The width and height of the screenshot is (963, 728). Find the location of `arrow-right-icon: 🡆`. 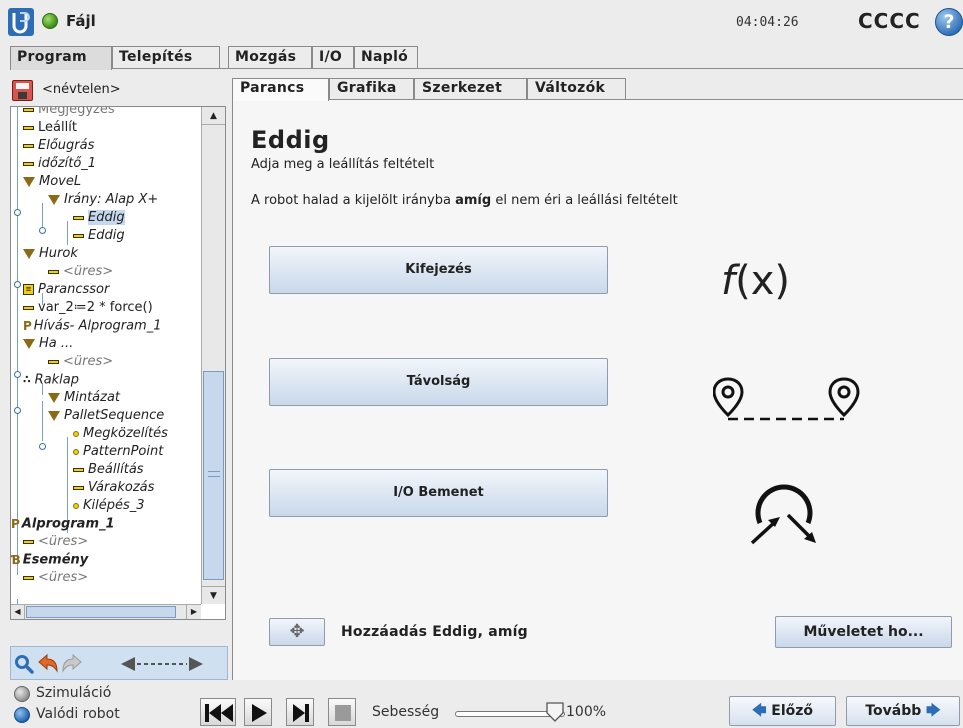

arrow-right-icon: 🡆 is located at coordinates (933, 711).